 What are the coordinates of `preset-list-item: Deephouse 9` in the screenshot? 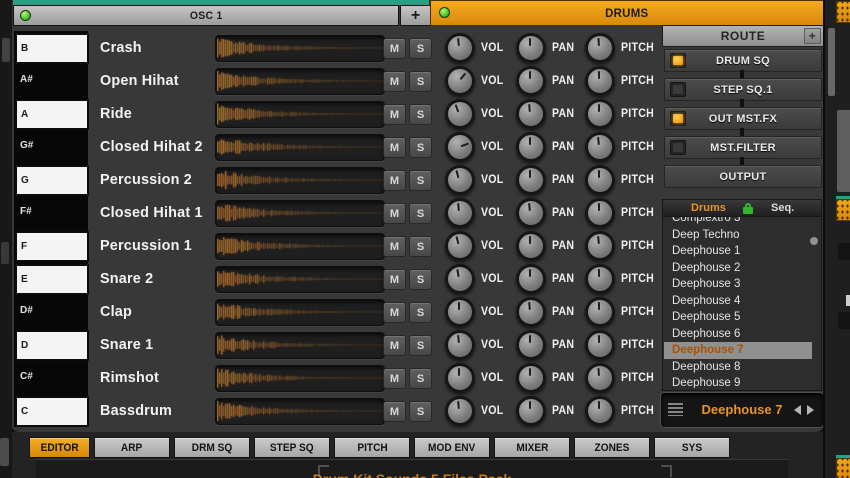 It's located at (738, 381).